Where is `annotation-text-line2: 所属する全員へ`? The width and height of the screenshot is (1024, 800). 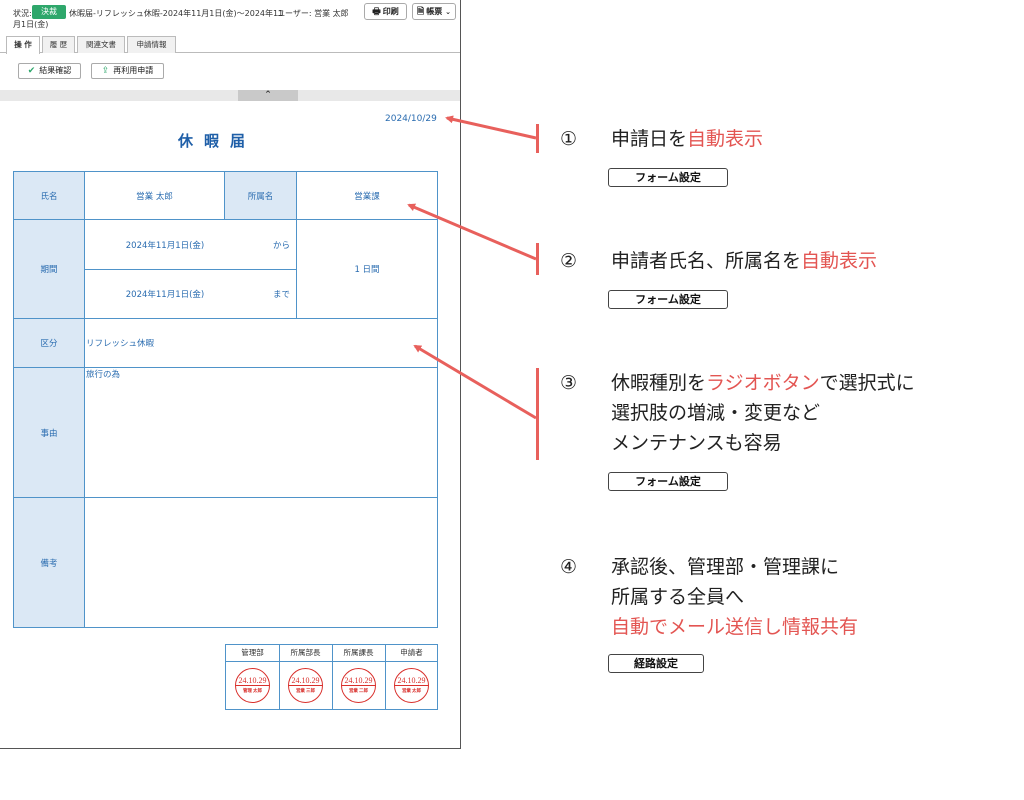 annotation-text-line2: 所属する全員へ is located at coordinates (678, 597).